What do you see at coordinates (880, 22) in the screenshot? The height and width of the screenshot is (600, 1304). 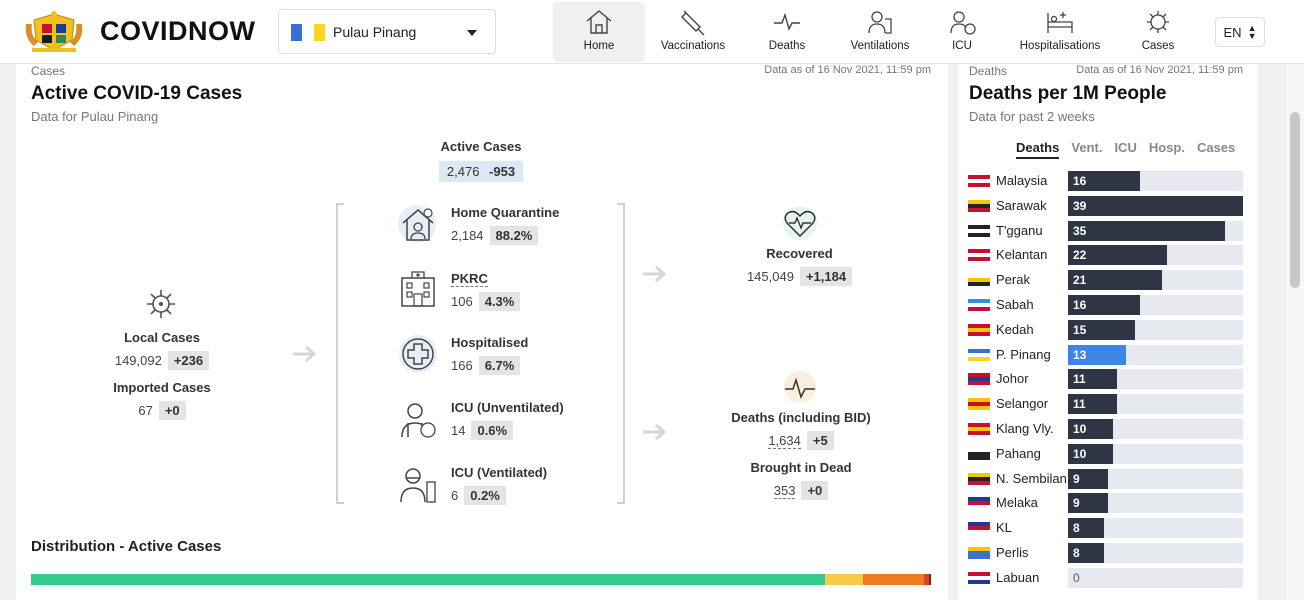 I see `ventilator-icon` at bounding box center [880, 22].